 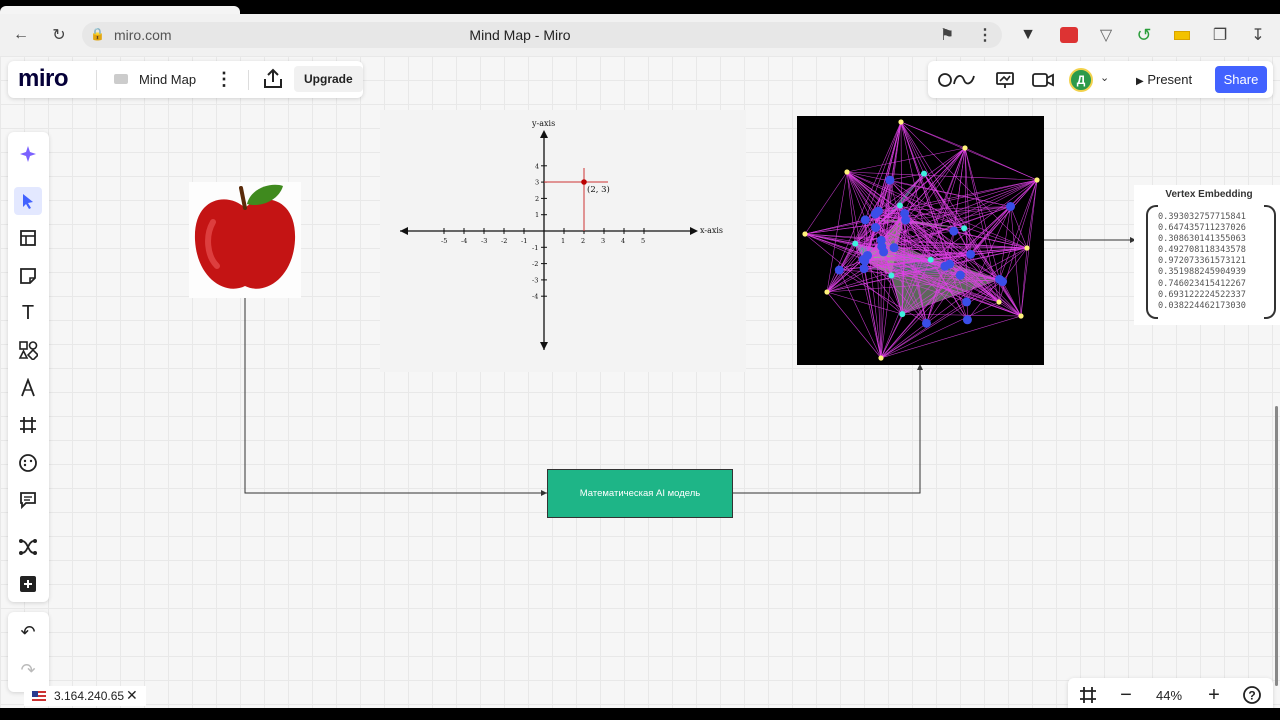 What do you see at coordinates (543, 123) in the screenshot?
I see `y-axis-label: y-axis` at bounding box center [543, 123].